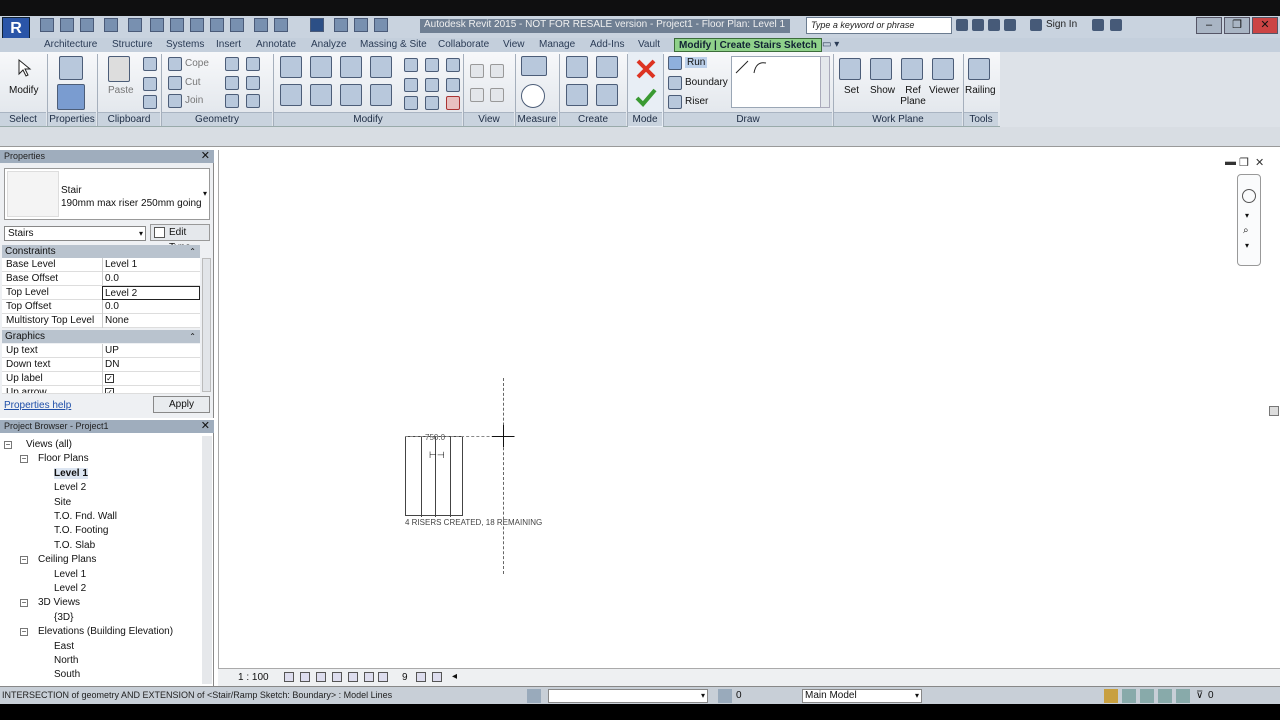 Image resolution: width=1280 pixels, height=720 pixels. What do you see at coordinates (432, 85) in the screenshot?
I see `scale-icon` at bounding box center [432, 85].